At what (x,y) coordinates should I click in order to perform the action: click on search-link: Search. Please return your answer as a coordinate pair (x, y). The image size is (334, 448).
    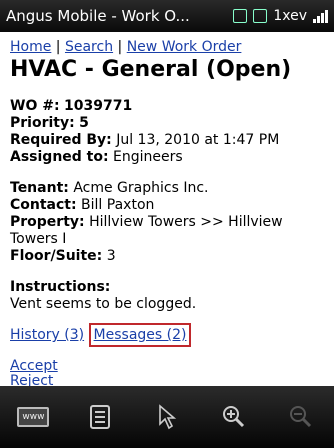
    Looking at the image, I should click on (89, 47).